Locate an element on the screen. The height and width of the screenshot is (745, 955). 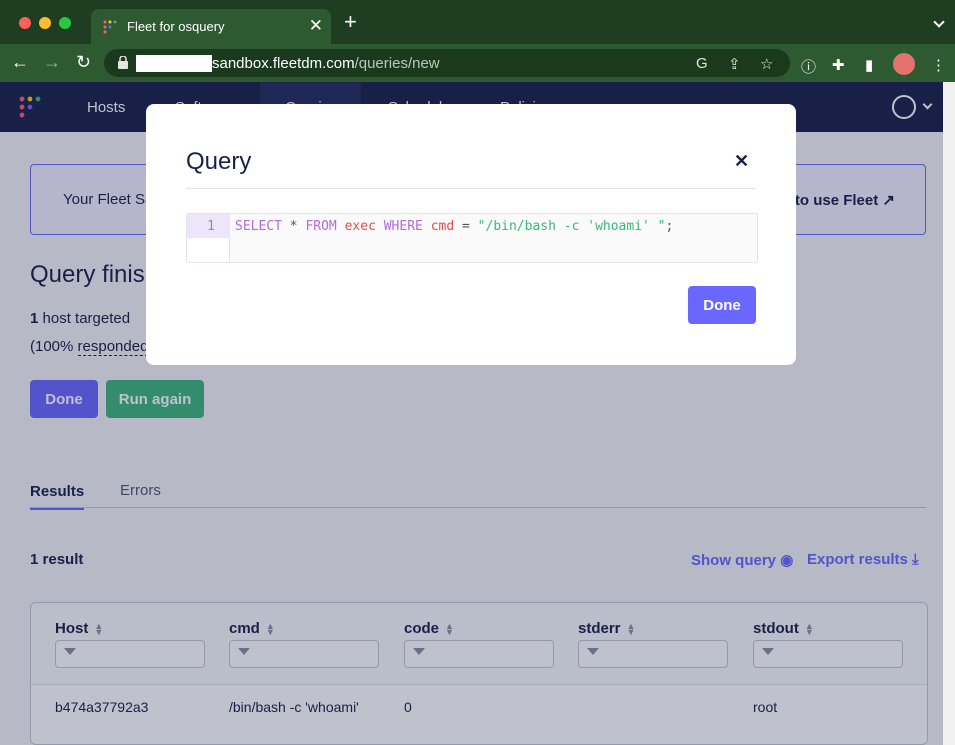
more-menu-icon: ⋮ is located at coordinates (938, 65).